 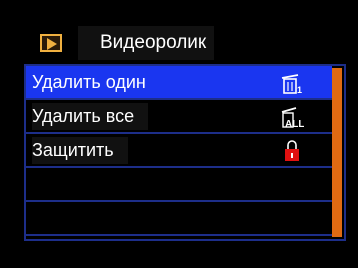 I want to click on video-play-icon, so click(x=51, y=43).